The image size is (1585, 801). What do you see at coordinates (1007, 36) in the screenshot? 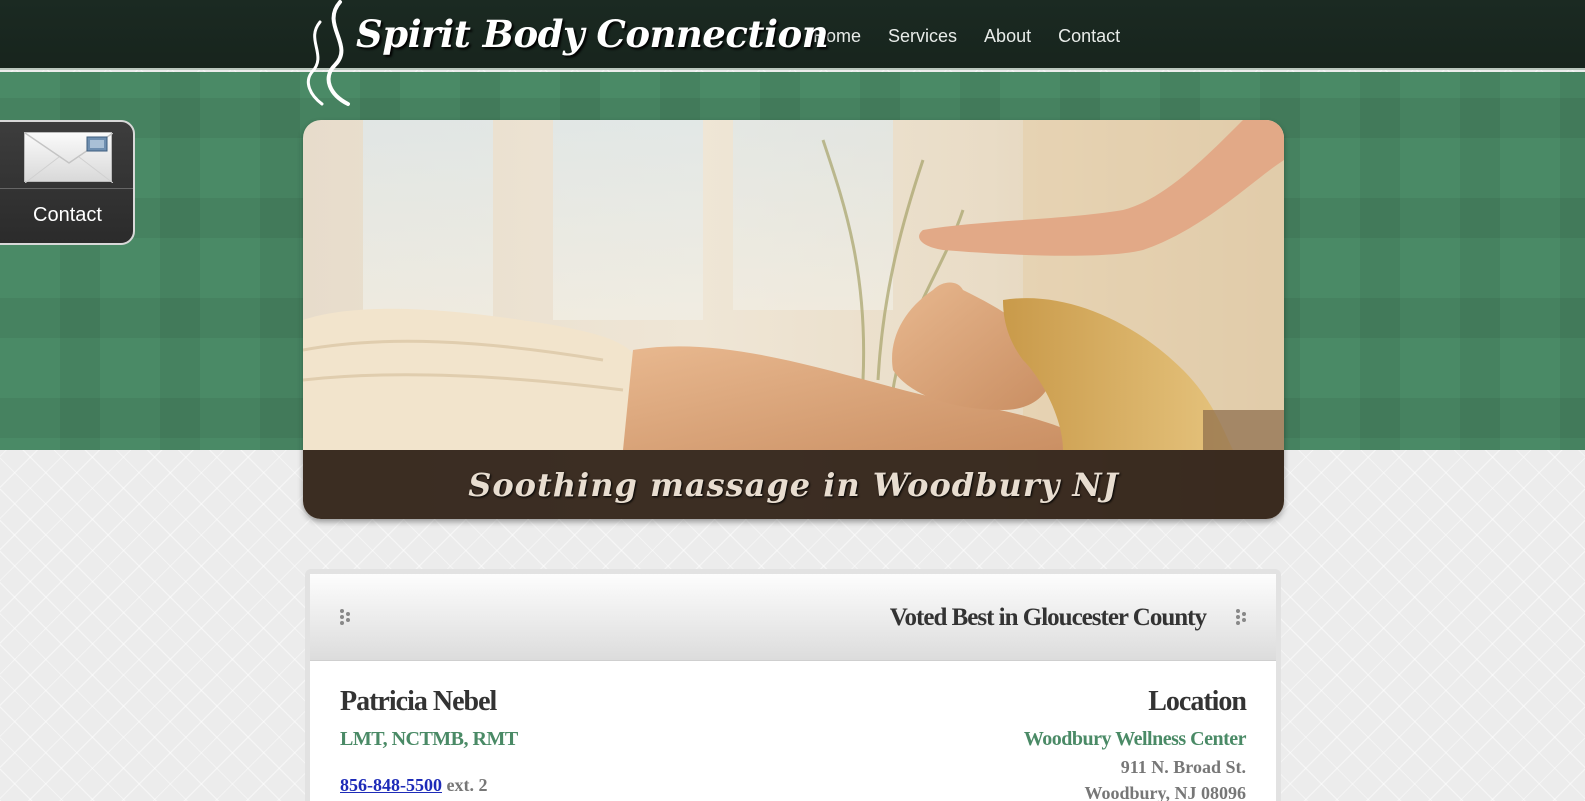
I see `nav-about: About` at bounding box center [1007, 36].